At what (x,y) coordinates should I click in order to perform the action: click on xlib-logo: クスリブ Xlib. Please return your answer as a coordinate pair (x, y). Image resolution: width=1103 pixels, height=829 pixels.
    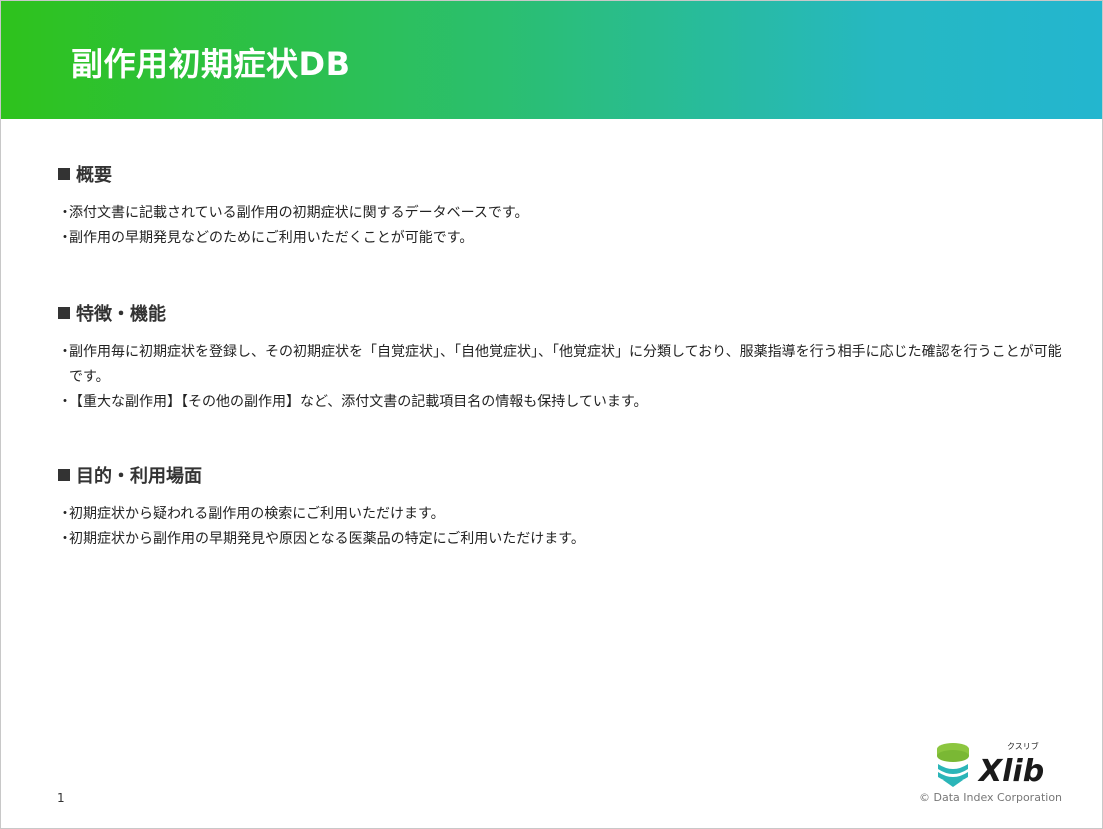
    Looking at the image, I should click on (990, 765).